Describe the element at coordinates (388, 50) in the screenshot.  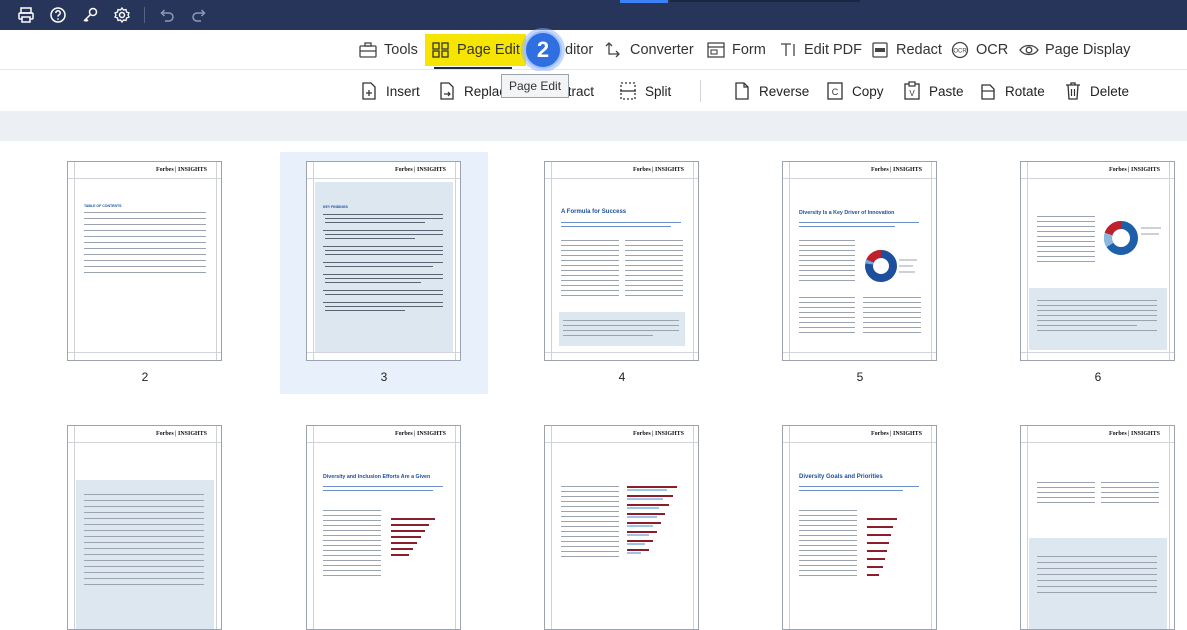
I see `menu-tools: Tools` at that location.